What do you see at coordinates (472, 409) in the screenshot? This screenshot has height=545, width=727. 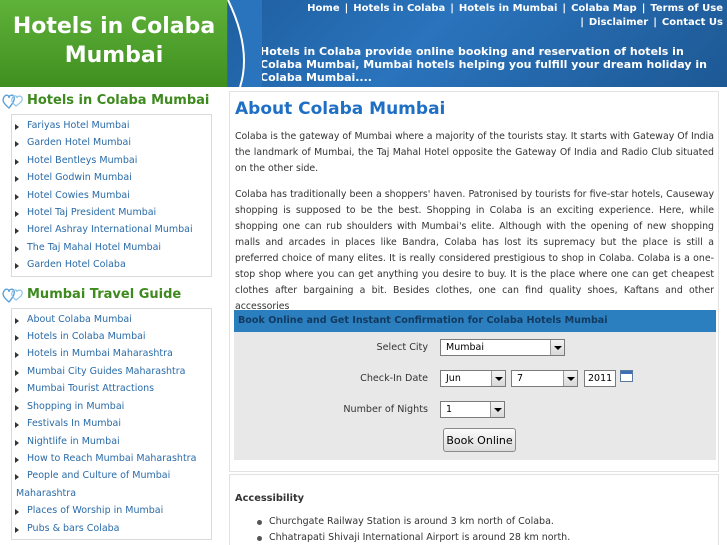 I see `nights-select: 1` at bounding box center [472, 409].